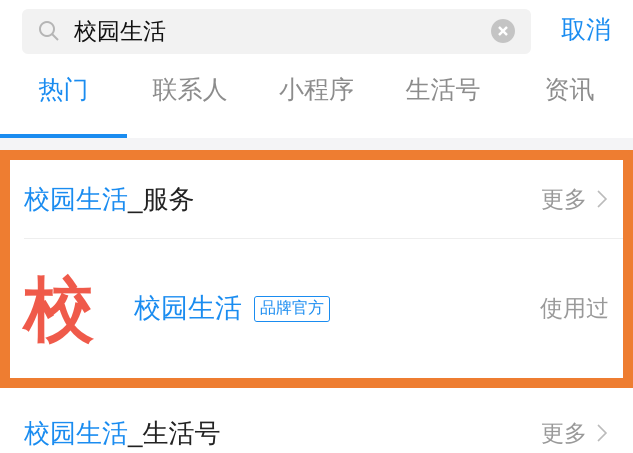 The image size is (633, 453). What do you see at coordinates (292, 309) in the screenshot?
I see `brand-badge: 品牌官方` at bounding box center [292, 309].